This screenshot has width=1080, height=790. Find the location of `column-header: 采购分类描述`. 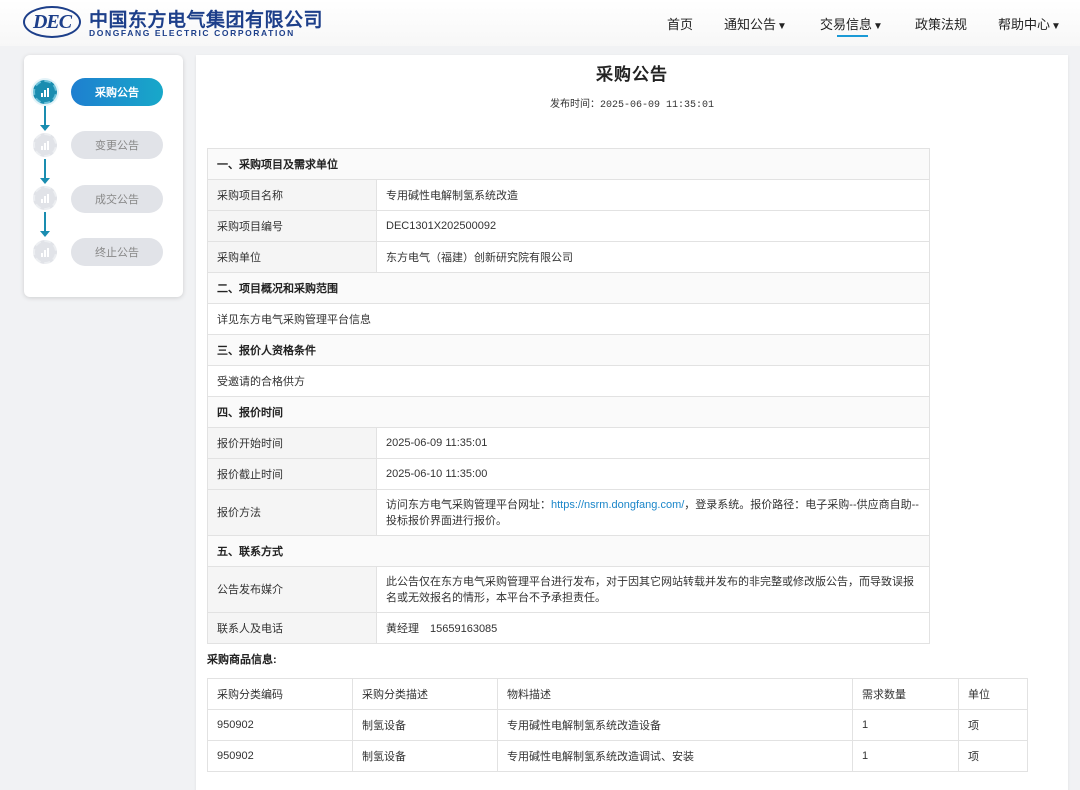

column-header: 采购分类描述 is located at coordinates (425, 694).